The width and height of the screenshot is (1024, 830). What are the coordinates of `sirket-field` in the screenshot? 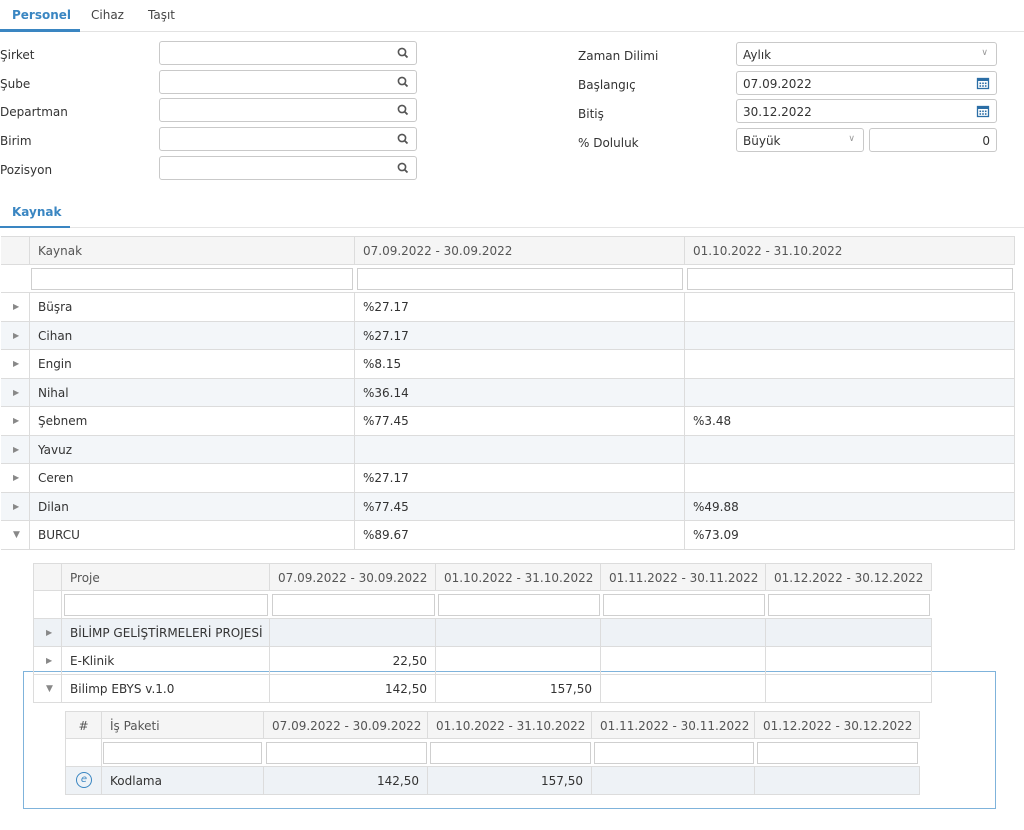 It's located at (288, 53).